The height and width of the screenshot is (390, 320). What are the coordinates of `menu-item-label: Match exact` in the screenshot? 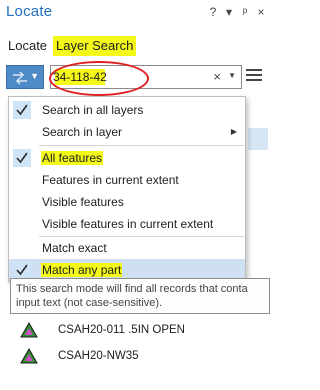 It's located at (74, 248).